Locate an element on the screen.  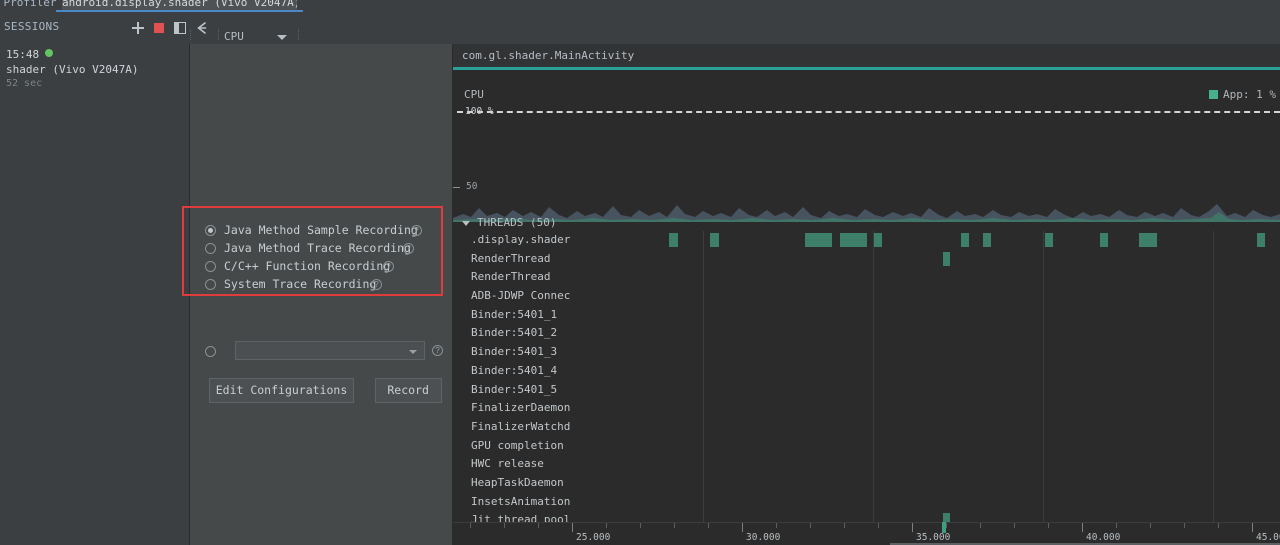
thread-row: InsetsAnimation is located at coordinates (866, 502).